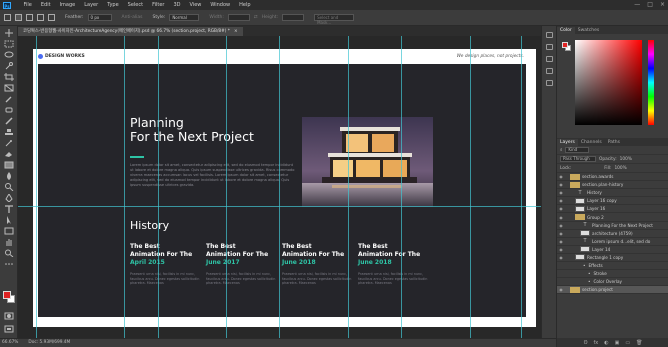 This screenshot has height=347, width=668. I want to click on clone-stamp-icon, so click(9, 132).